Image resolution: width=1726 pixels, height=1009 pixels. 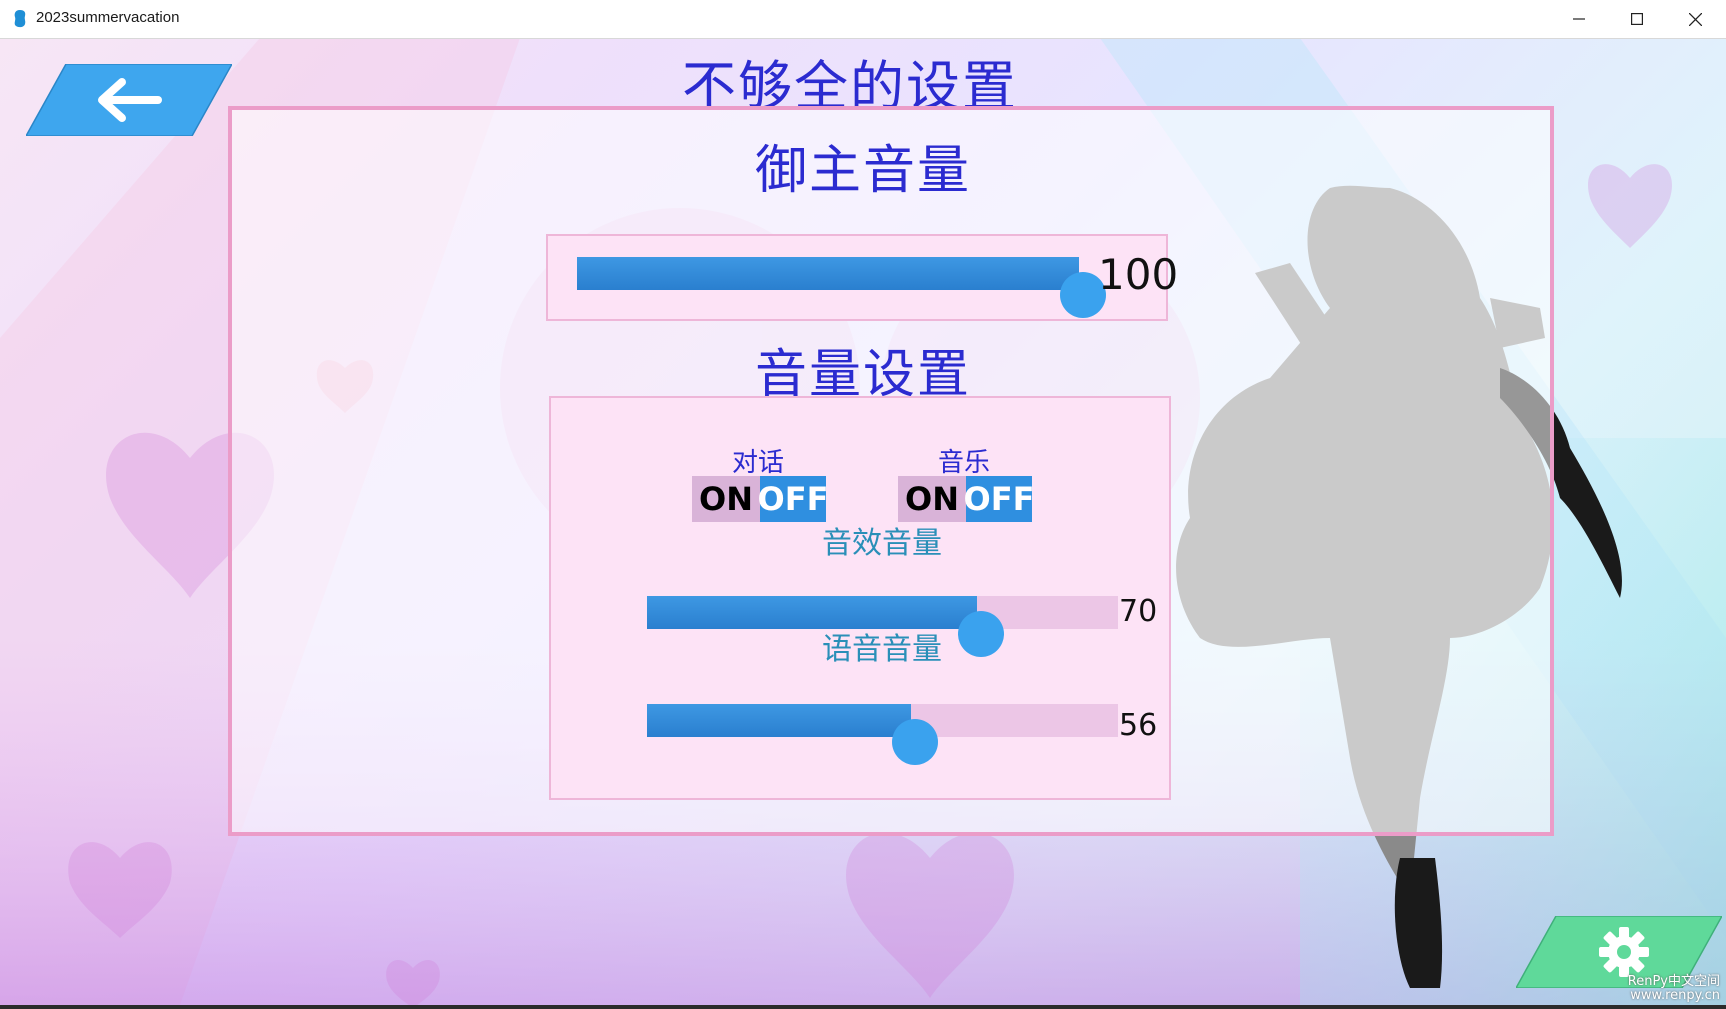 What do you see at coordinates (863, 1007) in the screenshot?
I see `window-bottom-edge` at bounding box center [863, 1007].